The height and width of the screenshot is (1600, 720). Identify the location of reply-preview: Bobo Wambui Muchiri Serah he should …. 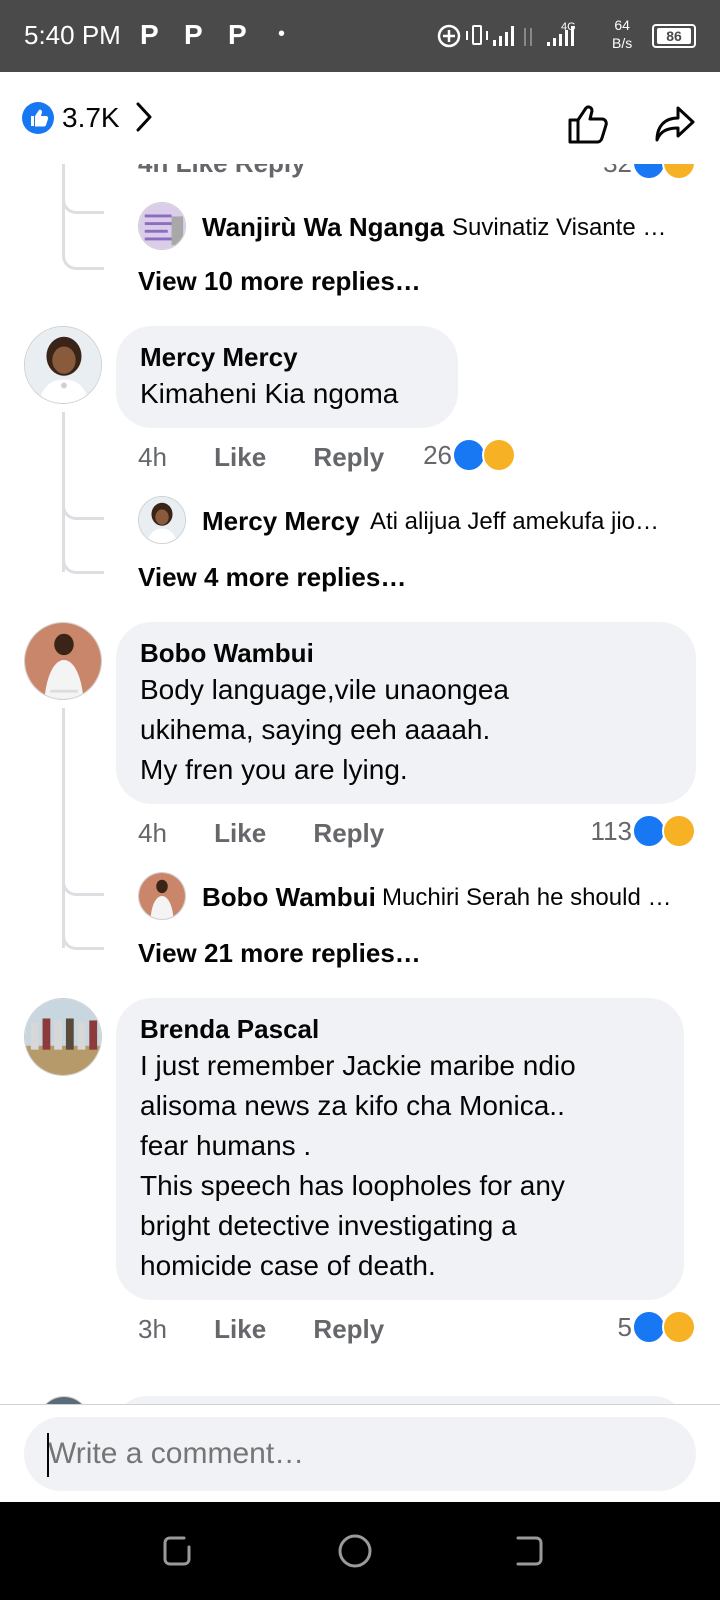
(418, 897).